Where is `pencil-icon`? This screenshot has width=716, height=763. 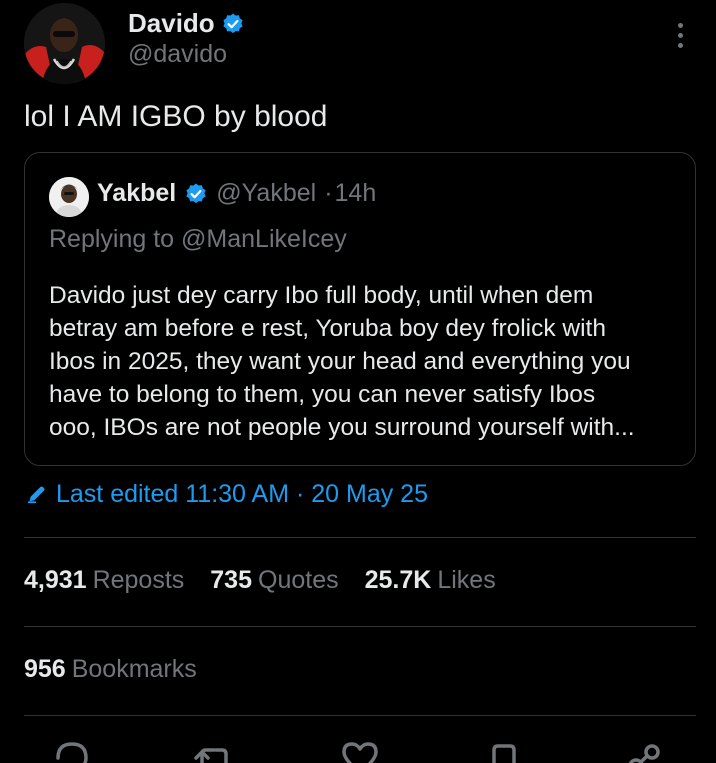
pencil-icon is located at coordinates (38, 495).